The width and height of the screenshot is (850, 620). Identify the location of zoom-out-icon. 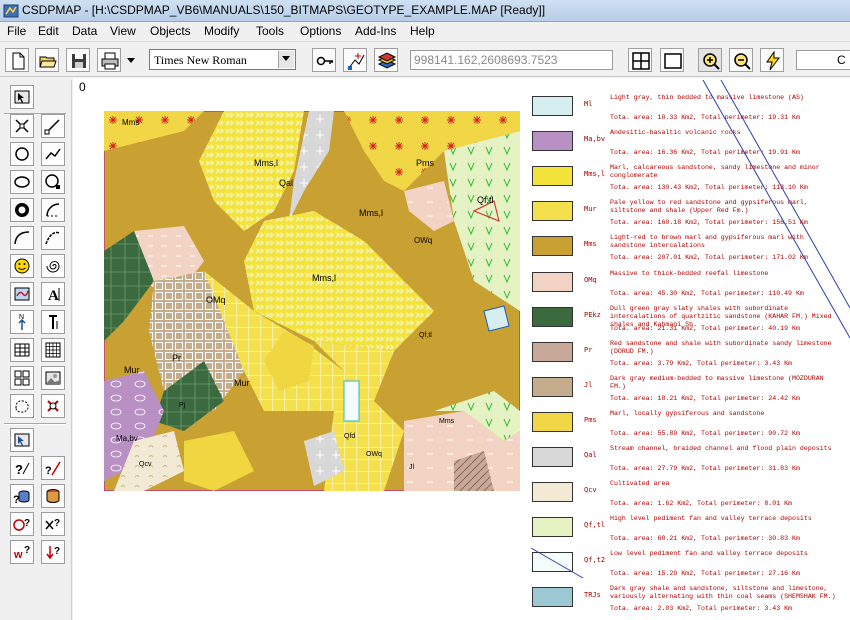
(742, 61).